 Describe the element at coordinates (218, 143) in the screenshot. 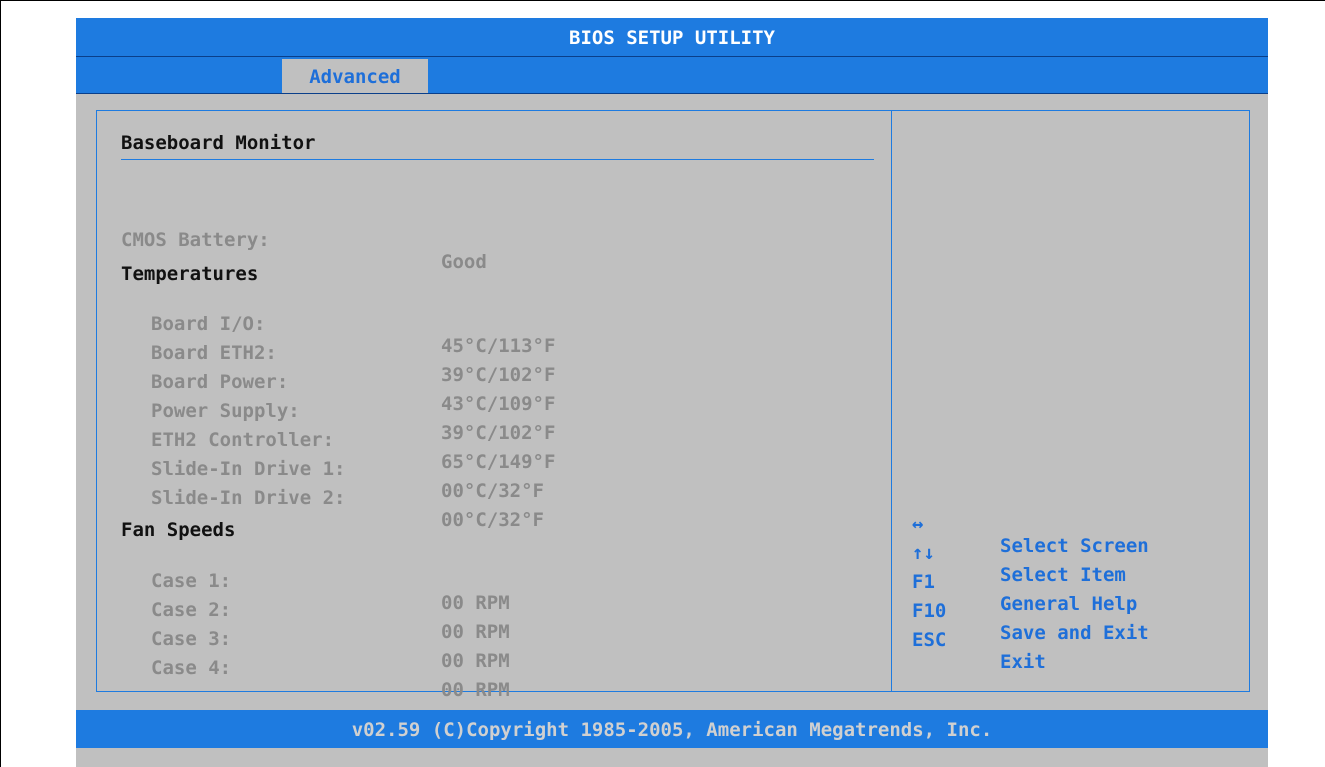

I see `section-title: Baseboard Monitor` at that location.